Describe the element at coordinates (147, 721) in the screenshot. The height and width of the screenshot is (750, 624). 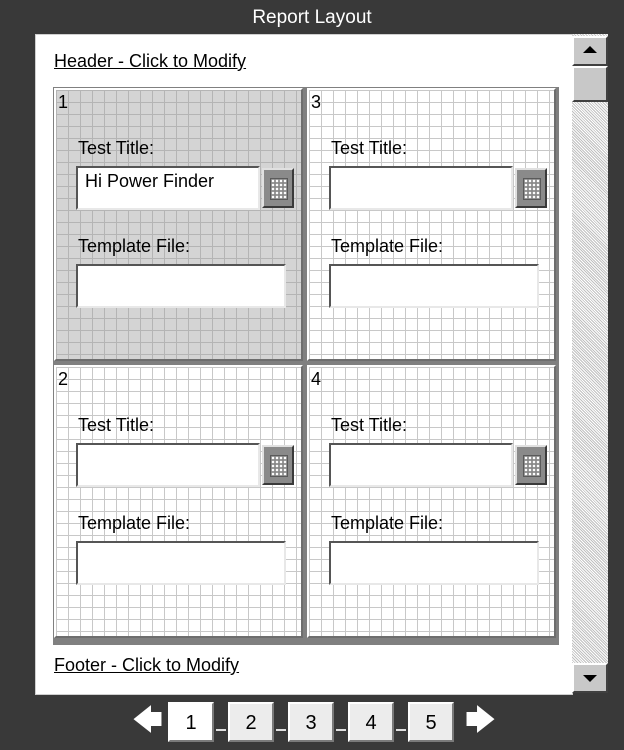
I see `left-arrow-icon: 🡄` at that location.